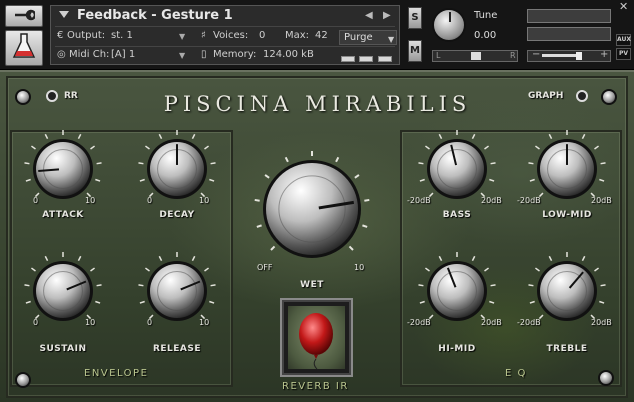  What do you see at coordinates (438, 55) in the screenshot?
I see `pan-left-label: L` at bounding box center [438, 55].